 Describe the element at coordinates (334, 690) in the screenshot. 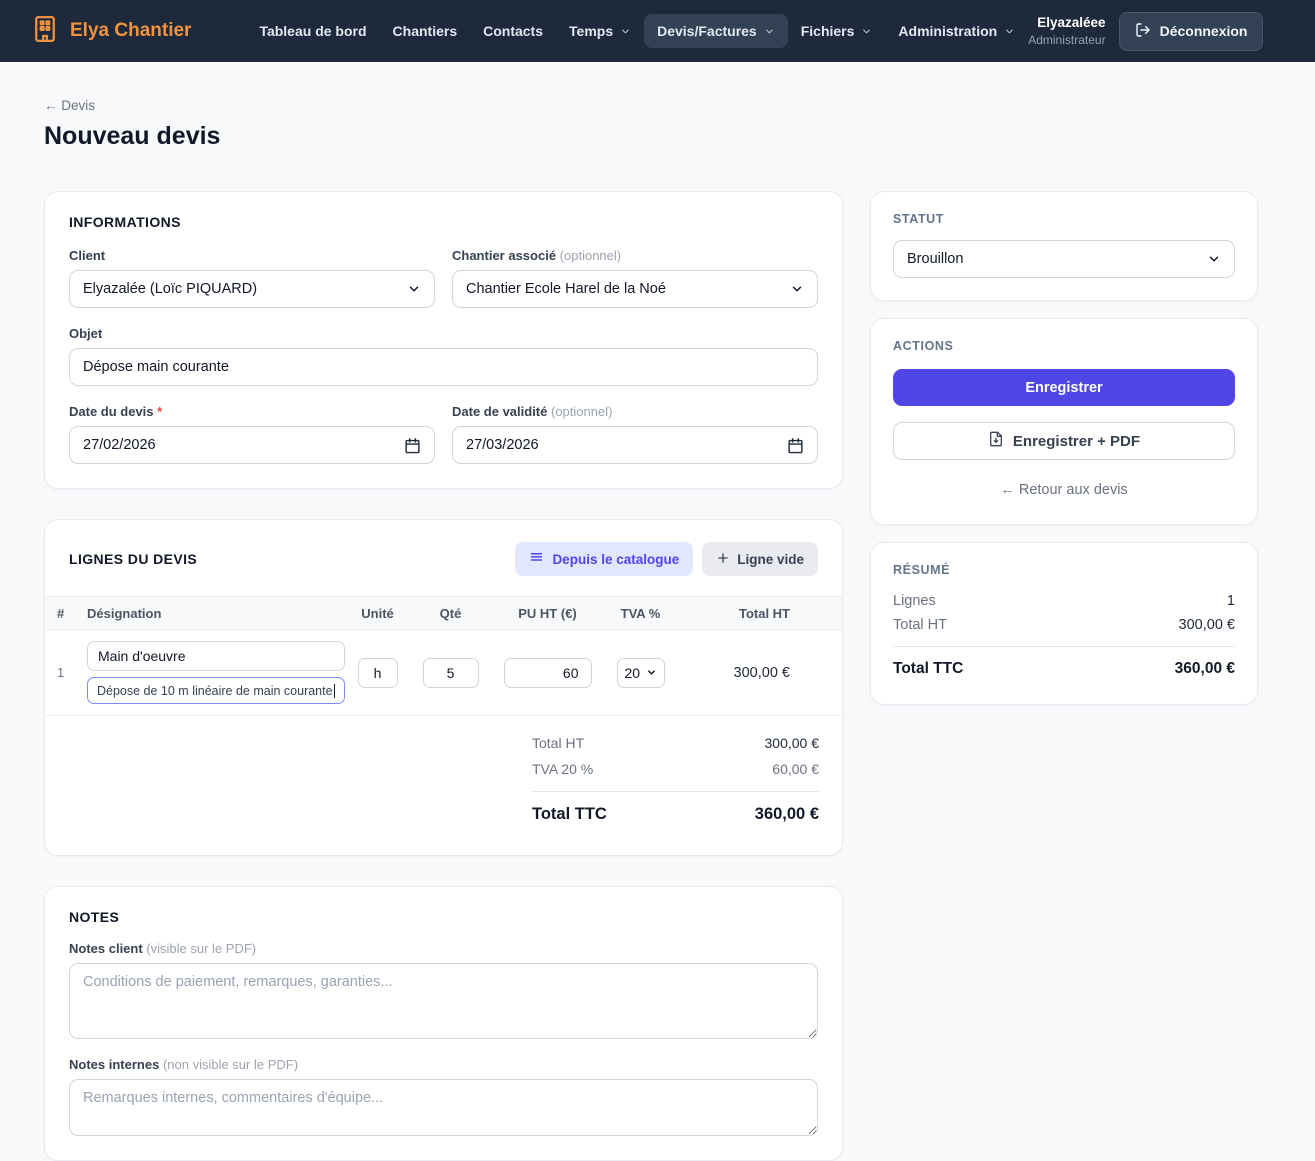

I see `text-caret` at that location.